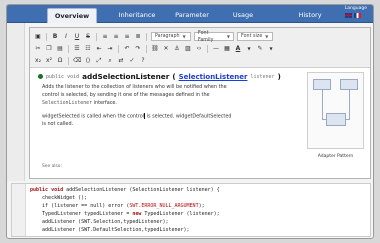 Image resolution: width=380 pixels, height=243 pixels. What do you see at coordinates (127, 49) in the screenshot?
I see `undo-icon: ↶` at bounding box center [127, 49].